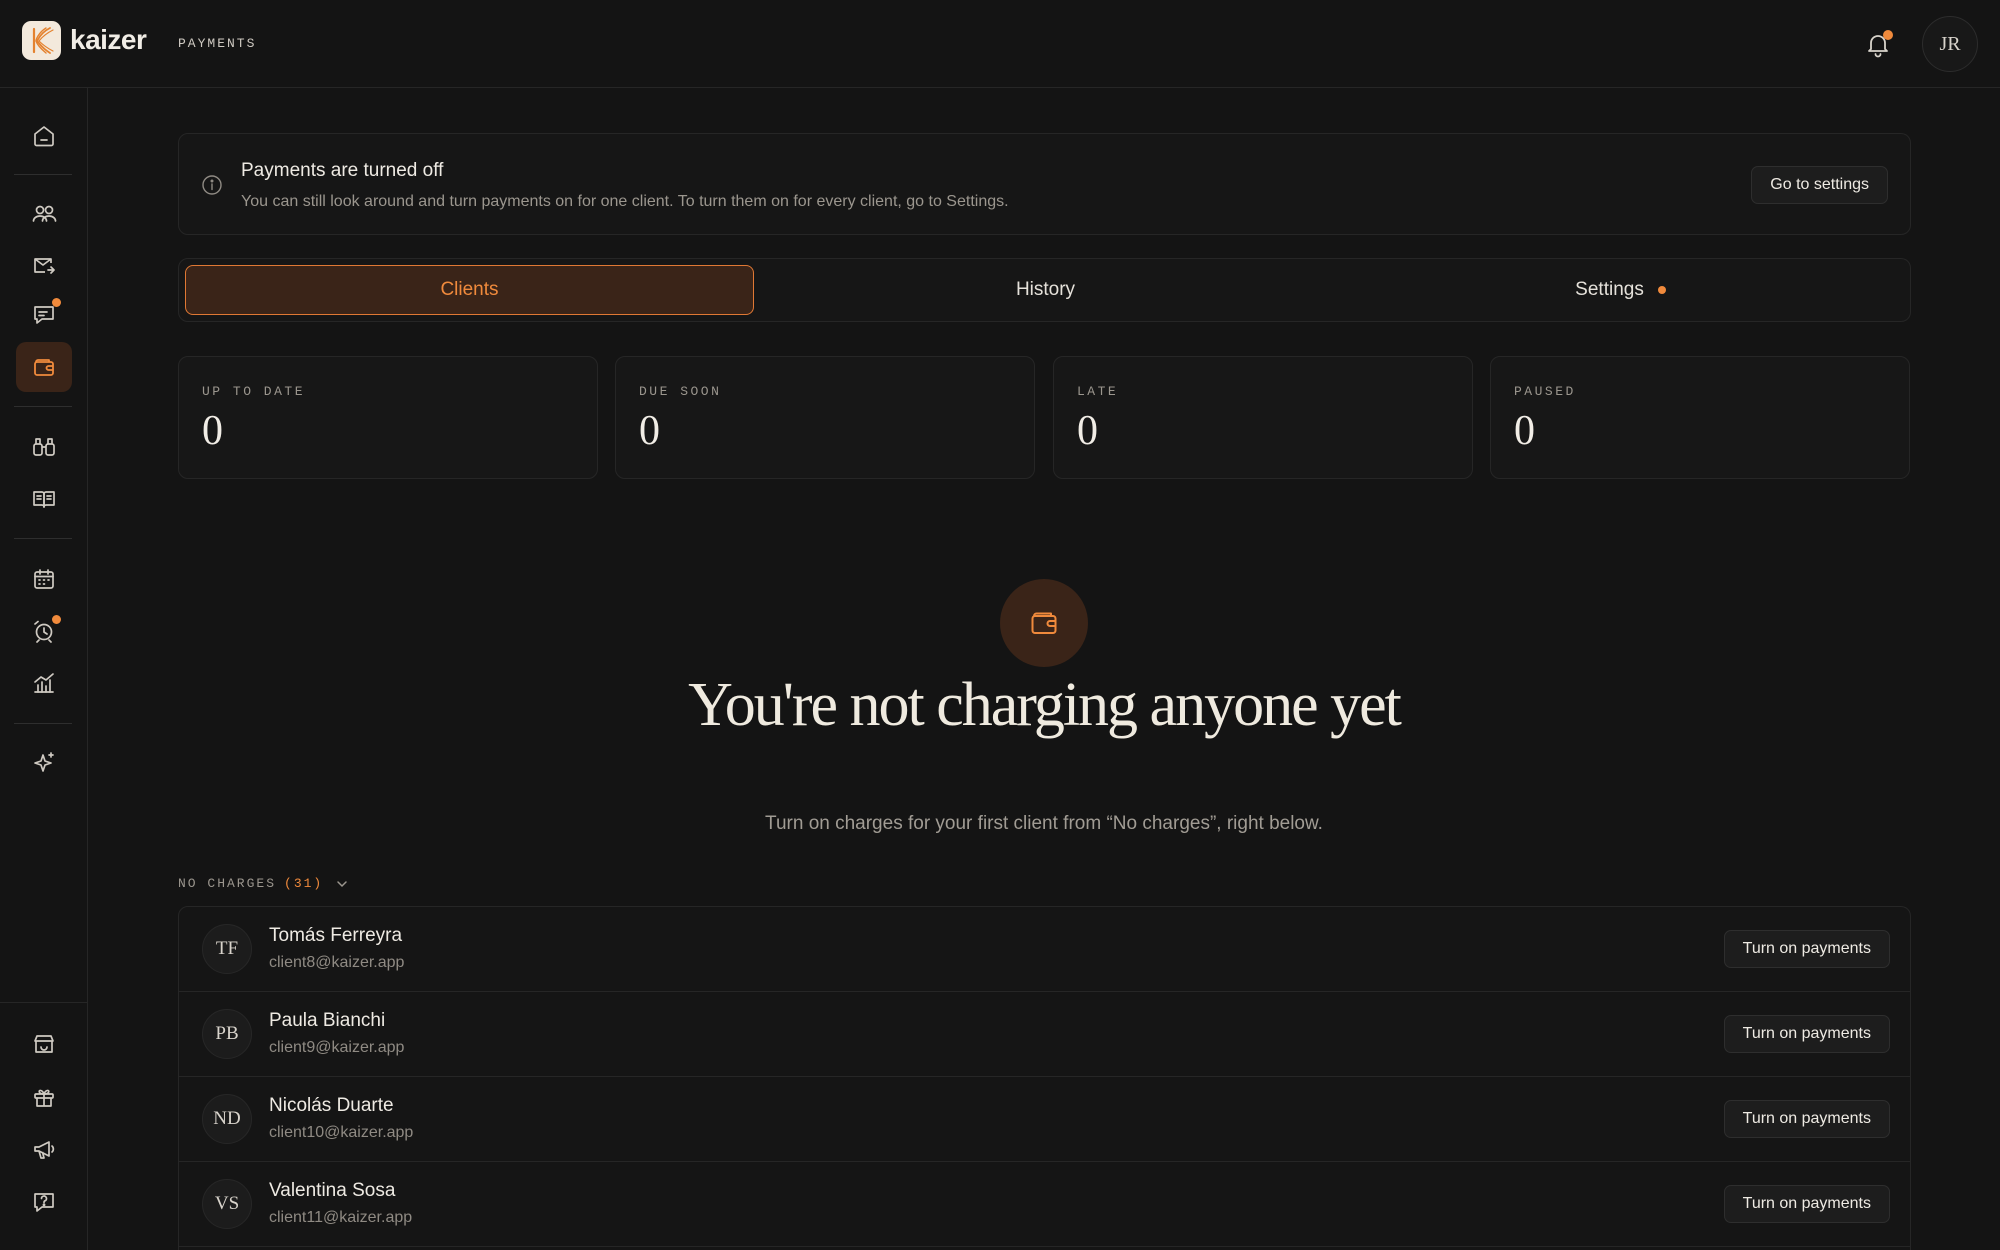 This screenshot has width=2000, height=1250. Describe the element at coordinates (1609, 289) in the screenshot. I see `tab-label: Settings` at that location.